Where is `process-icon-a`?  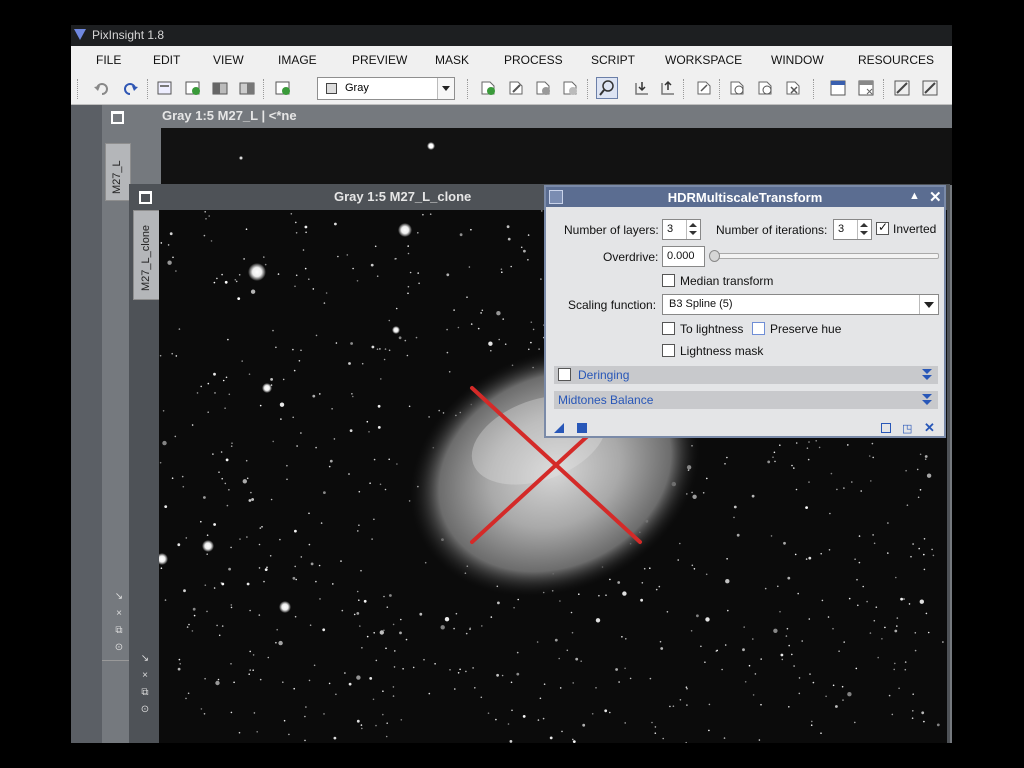
process-icon-a is located at coordinates (902, 88).